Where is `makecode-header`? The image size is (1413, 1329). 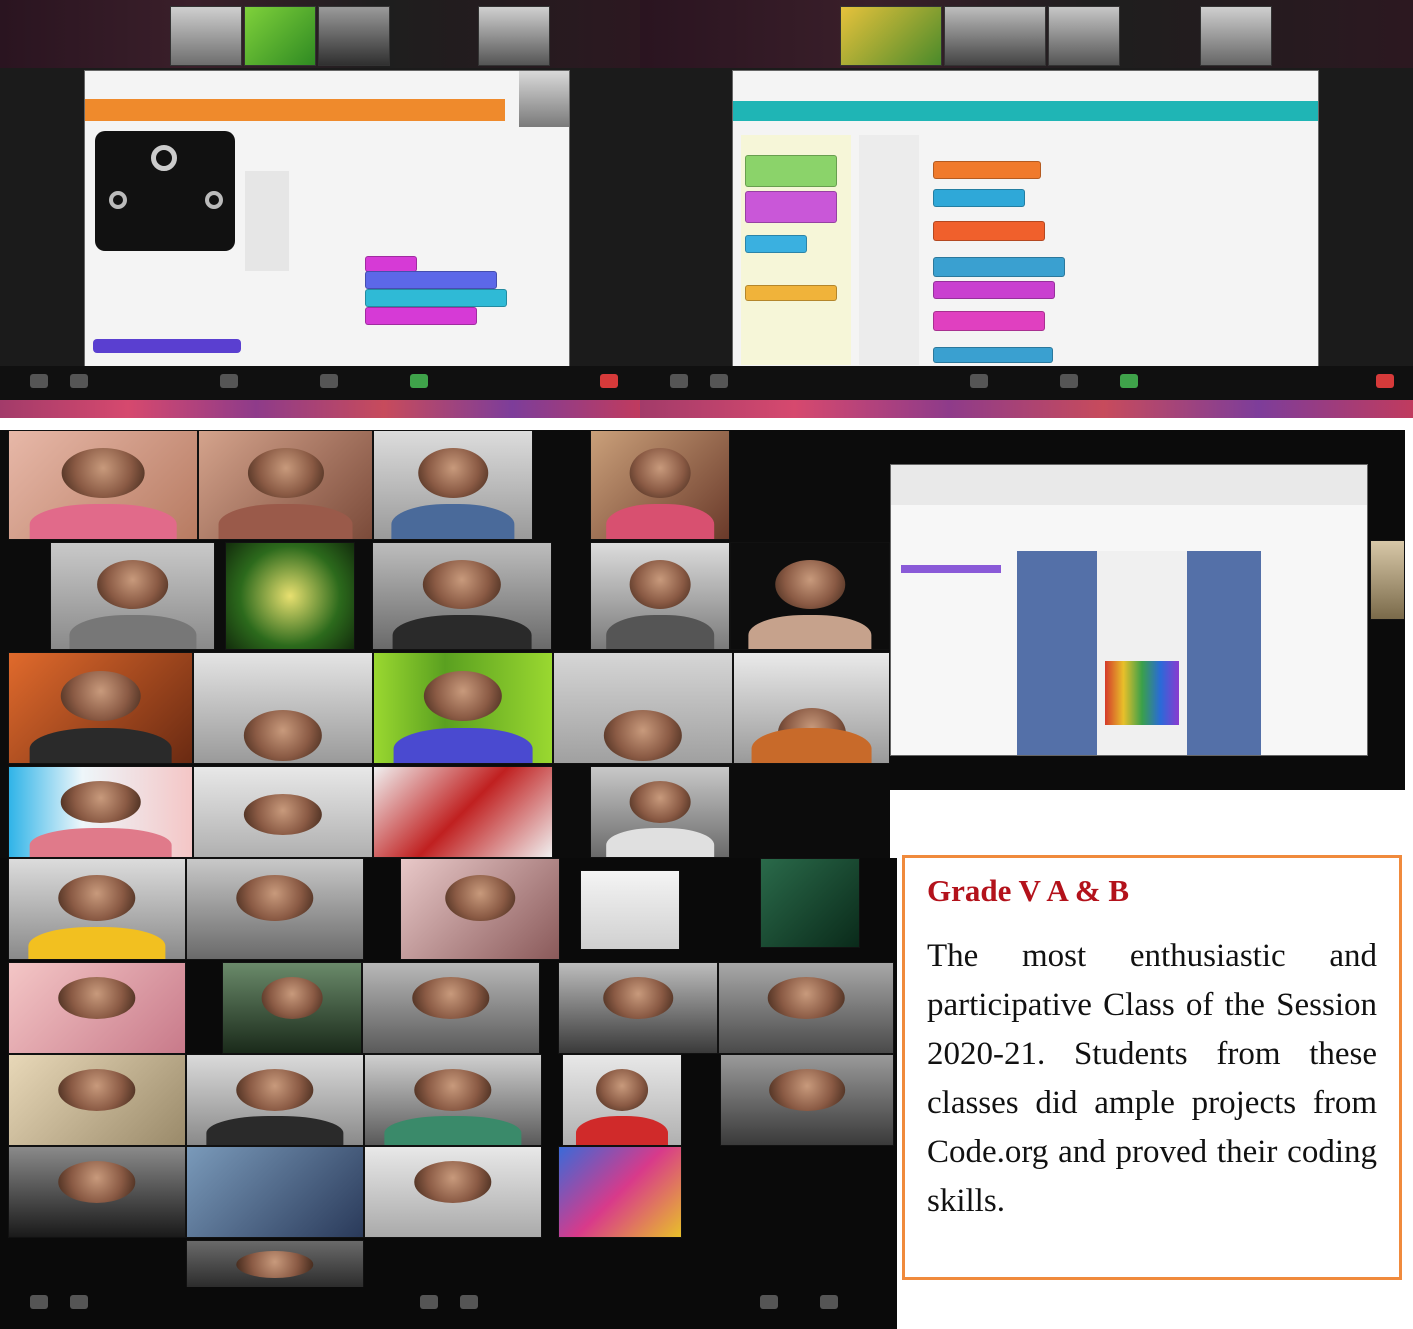
makecode-header is located at coordinates (295, 110).